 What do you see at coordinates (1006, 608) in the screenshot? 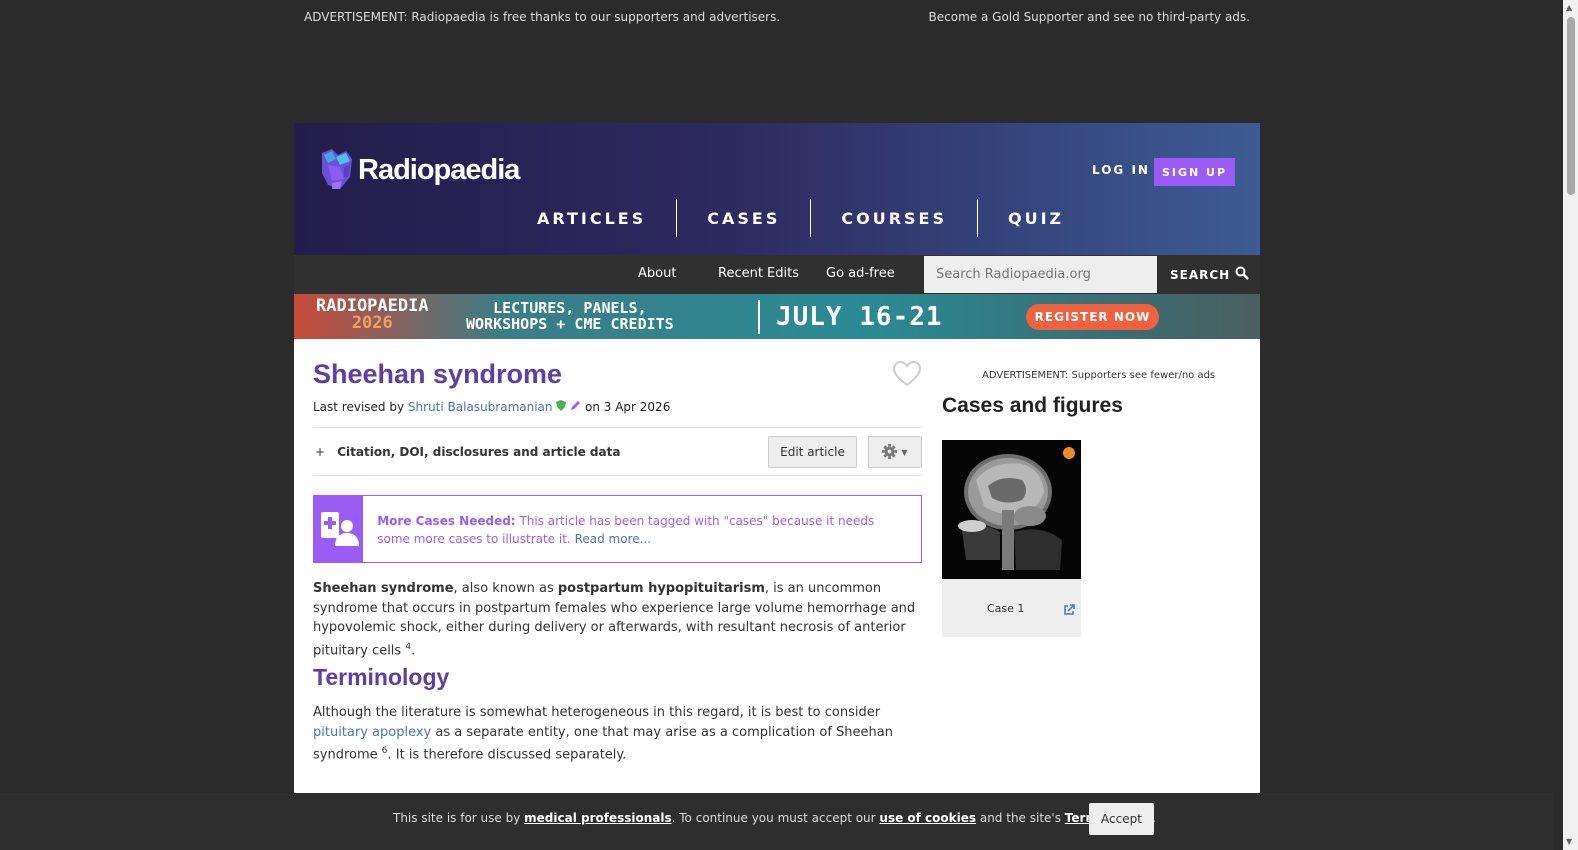
I see `case-label: Case 1` at bounding box center [1006, 608].